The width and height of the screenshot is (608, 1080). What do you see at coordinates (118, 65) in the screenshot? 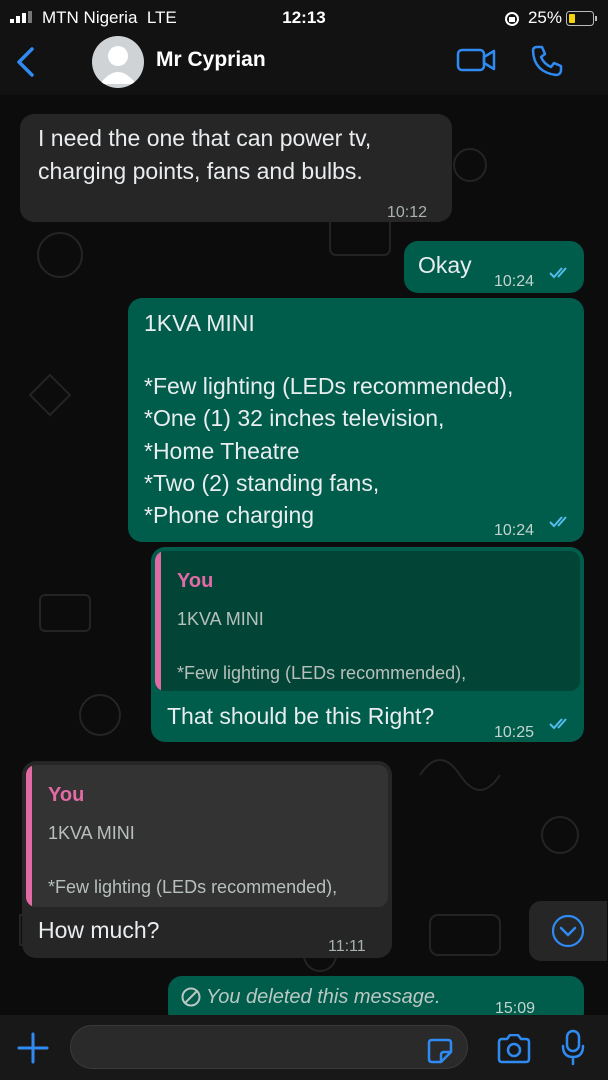
I see `default-avatar-icon` at bounding box center [118, 65].